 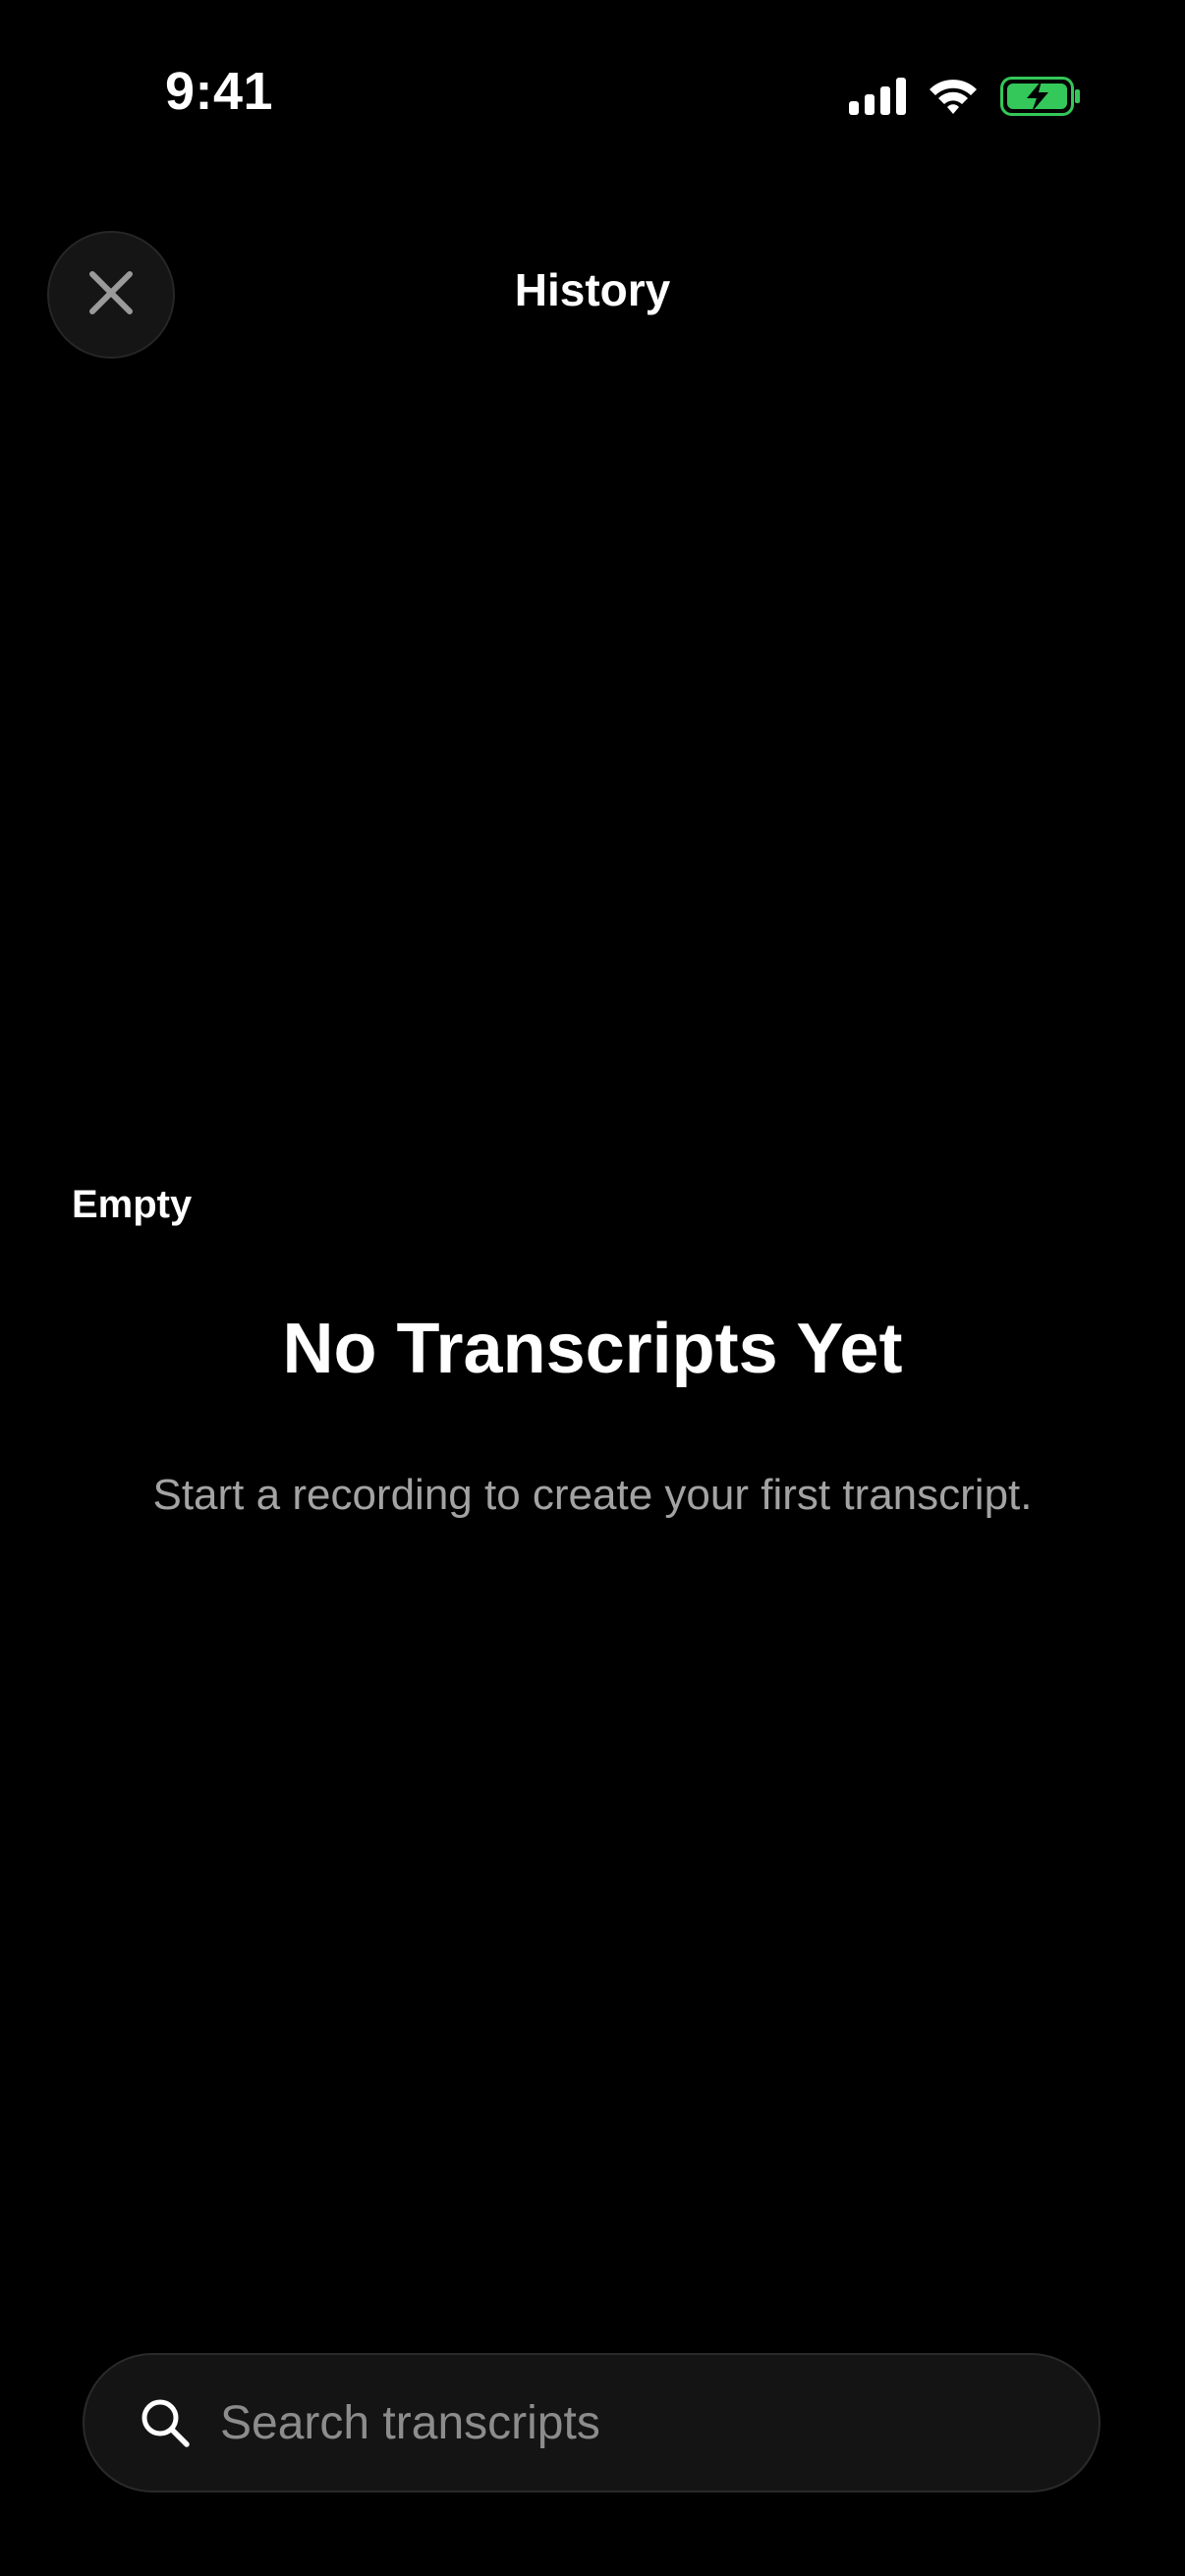 I want to click on status-icons, so click(x=965, y=96).